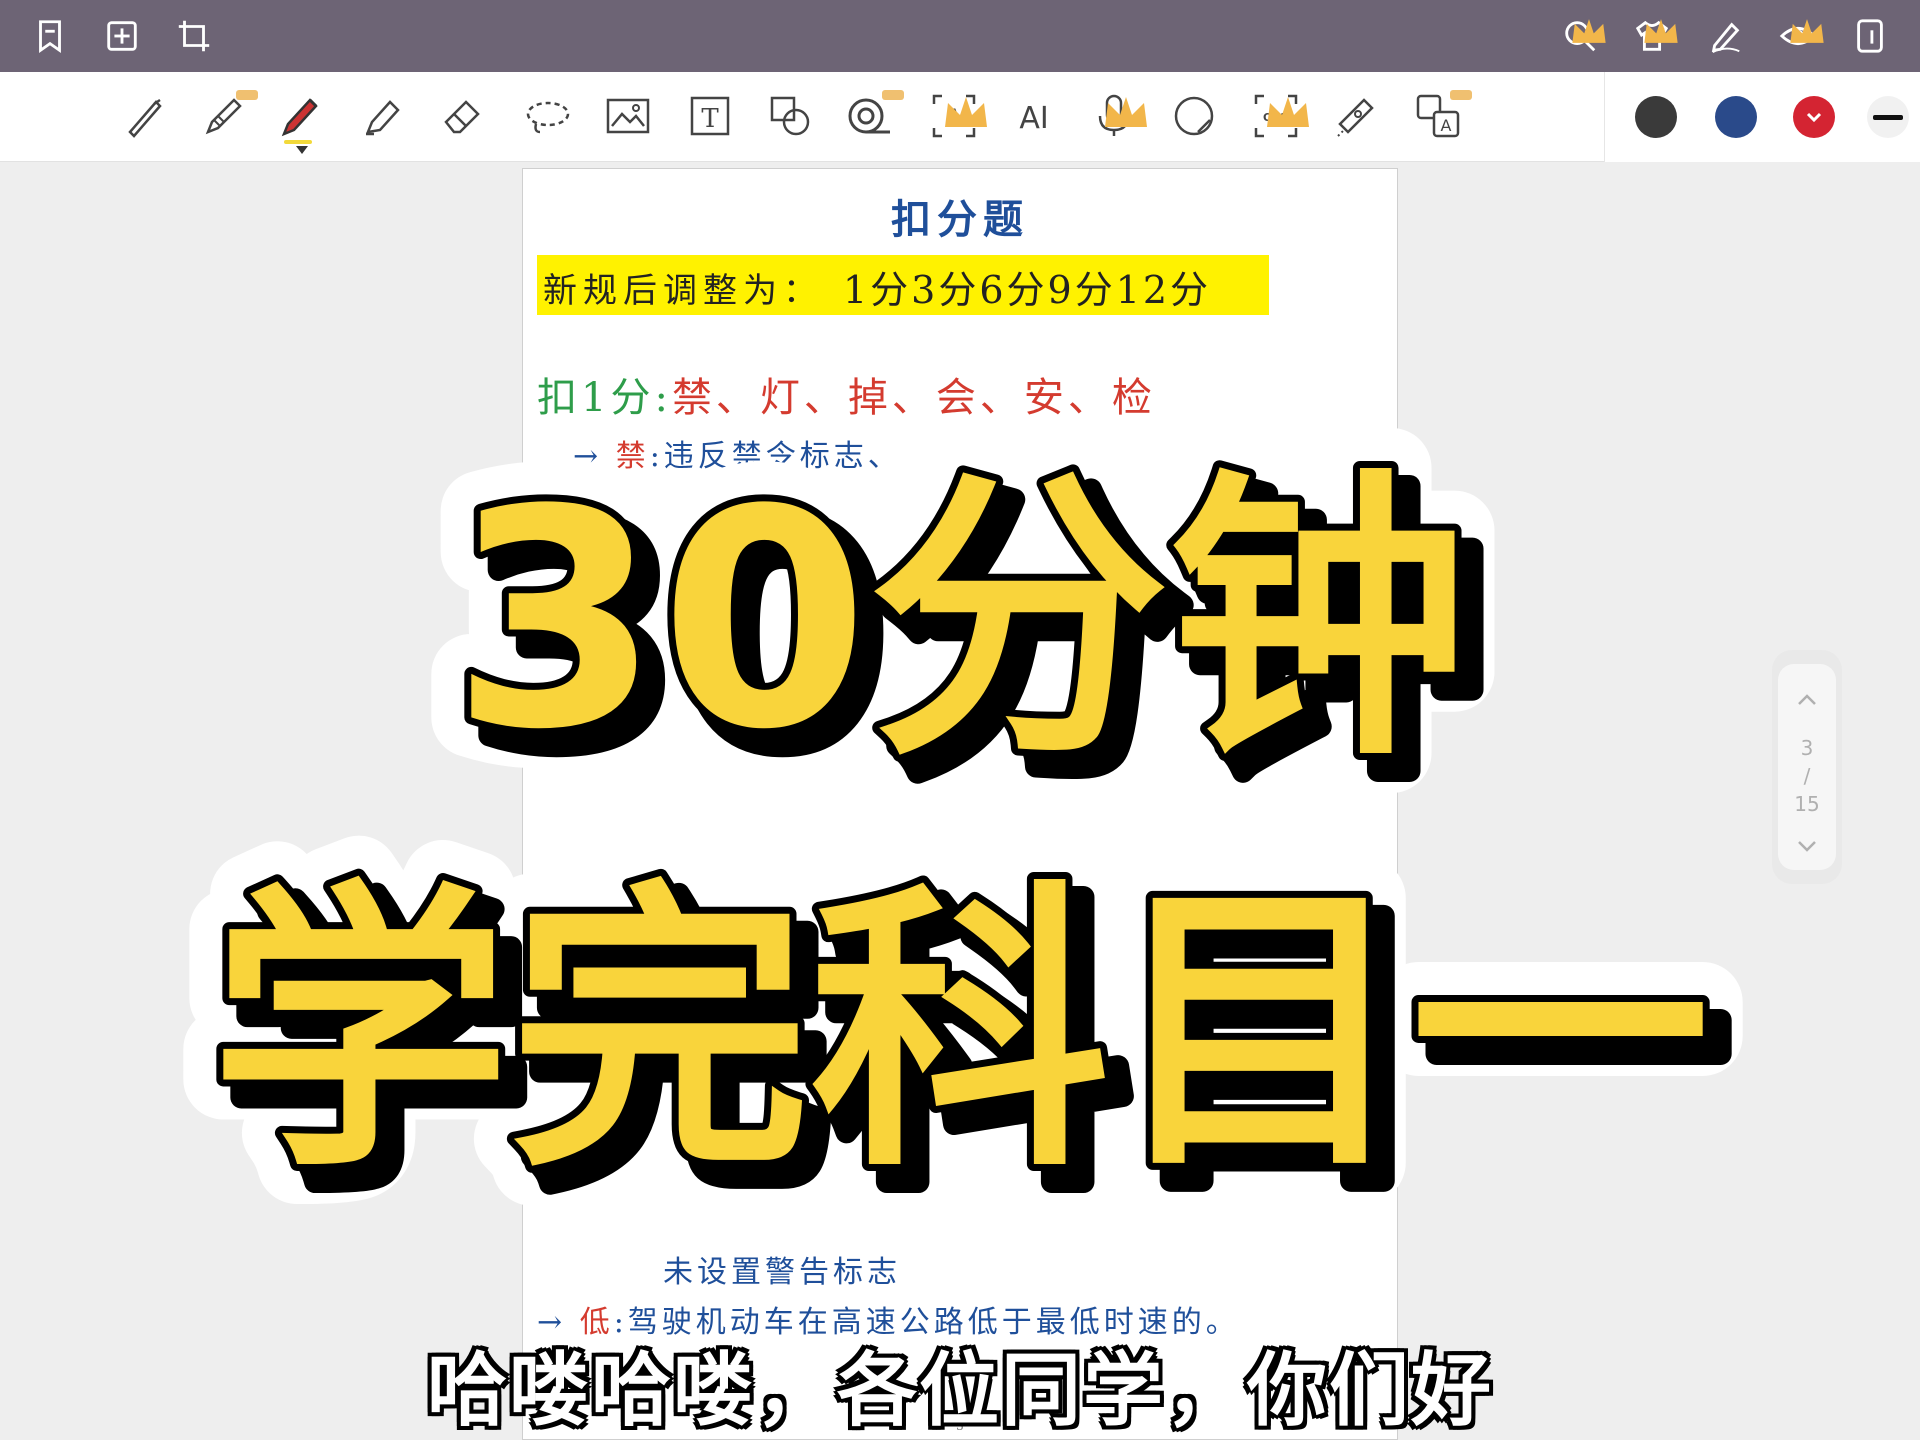 The image size is (1920, 1440). I want to click on total-pages: 15, so click(1807, 804).